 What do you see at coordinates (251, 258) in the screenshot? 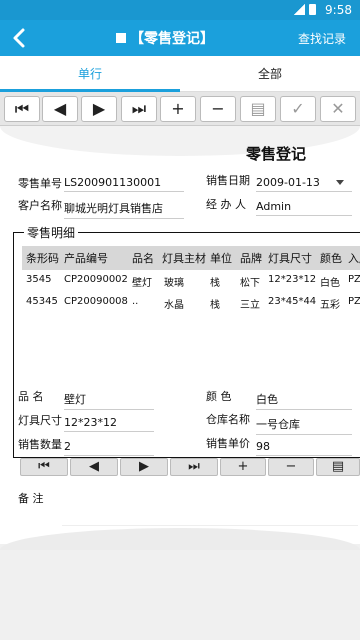
I see `col-brand: 品牌` at bounding box center [251, 258].